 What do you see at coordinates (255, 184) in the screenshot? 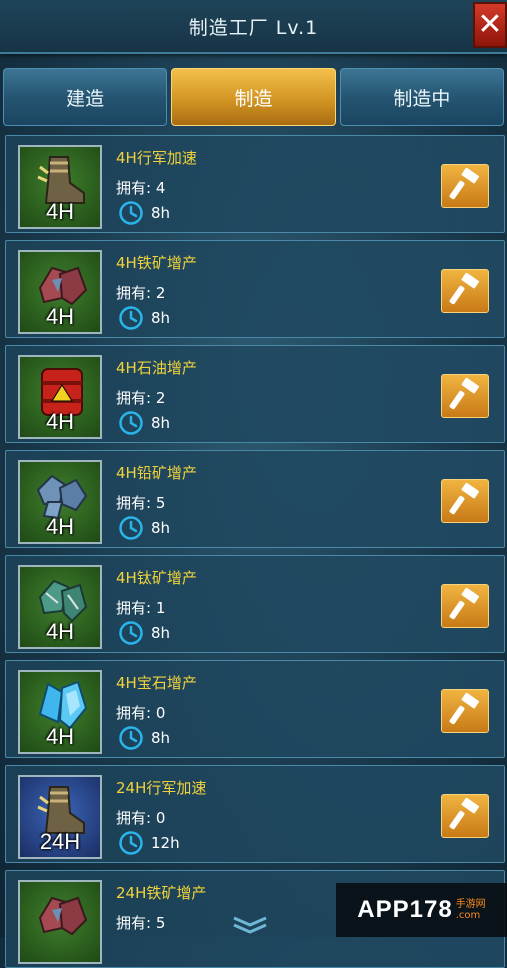
I see `list-item: 4H 4H行军加速 拥有: 4 8h` at bounding box center [255, 184].